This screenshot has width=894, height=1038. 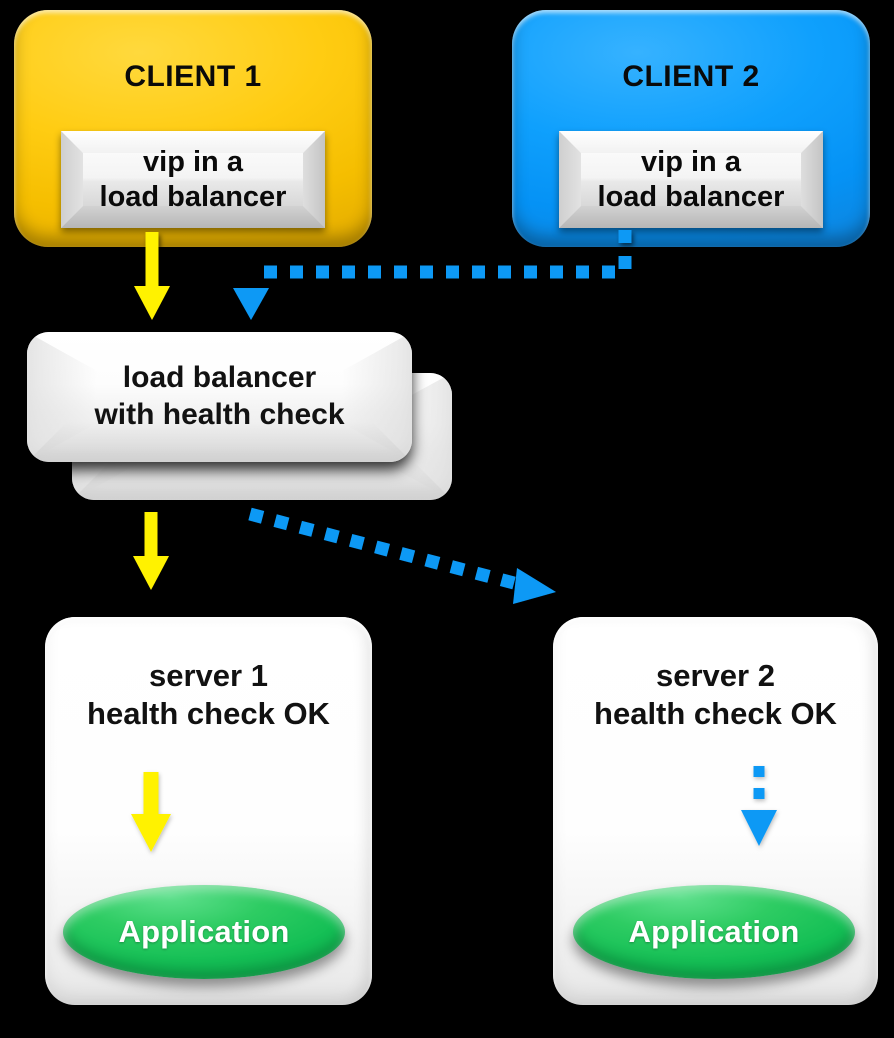 What do you see at coordinates (208, 694) in the screenshot?
I see `server-1-title: server 1 health check OK` at bounding box center [208, 694].